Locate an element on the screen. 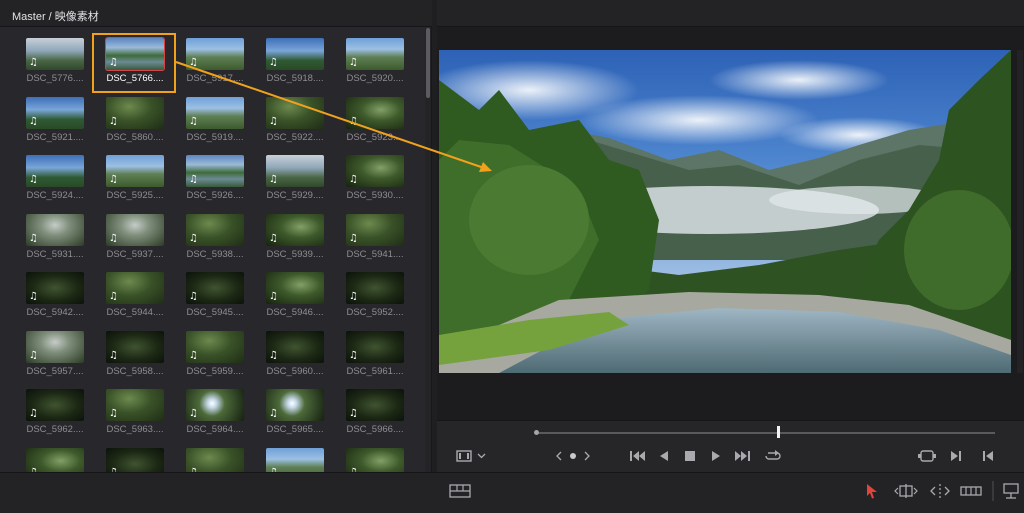 Image resolution: width=1024 pixels, height=513 pixels. mark-out-button is located at coordinates (956, 456).